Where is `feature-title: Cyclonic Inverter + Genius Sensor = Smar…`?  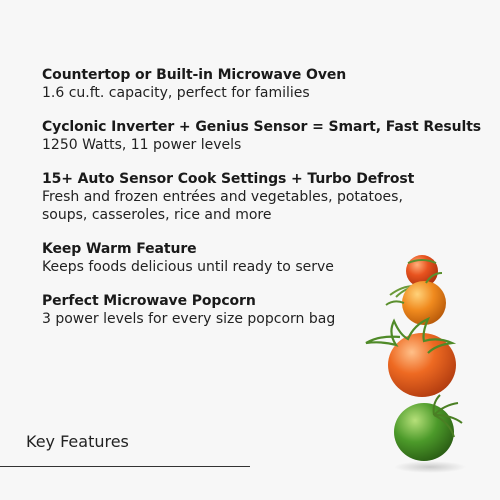
feature-title: Cyclonic Inverter + Genius Sensor = Smar… is located at coordinates (262, 127).